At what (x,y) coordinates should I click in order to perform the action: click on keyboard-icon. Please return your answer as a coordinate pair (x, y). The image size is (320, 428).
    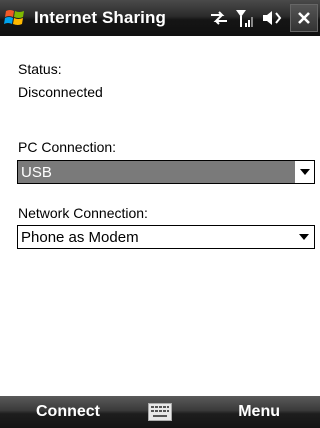
    Looking at the image, I should click on (160, 412).